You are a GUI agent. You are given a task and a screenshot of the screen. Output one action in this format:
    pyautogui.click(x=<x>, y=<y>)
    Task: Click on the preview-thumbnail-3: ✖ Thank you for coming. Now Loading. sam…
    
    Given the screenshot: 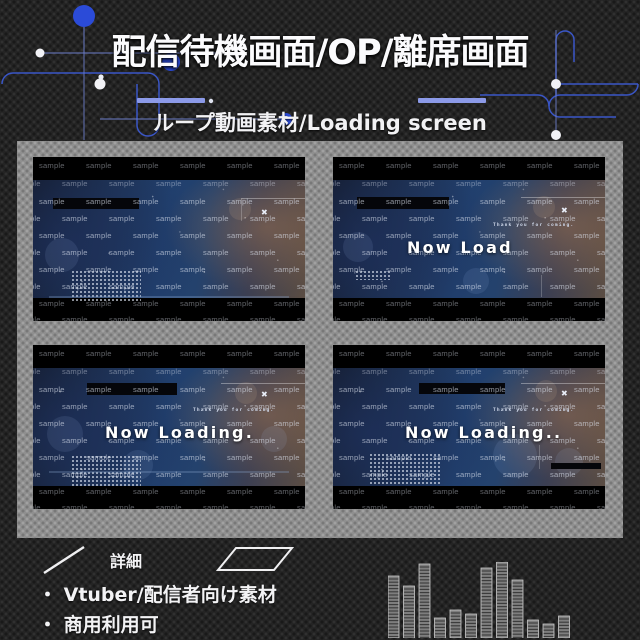 What is the action you would take?
    pyautogui.click(x=169, y=427)
    